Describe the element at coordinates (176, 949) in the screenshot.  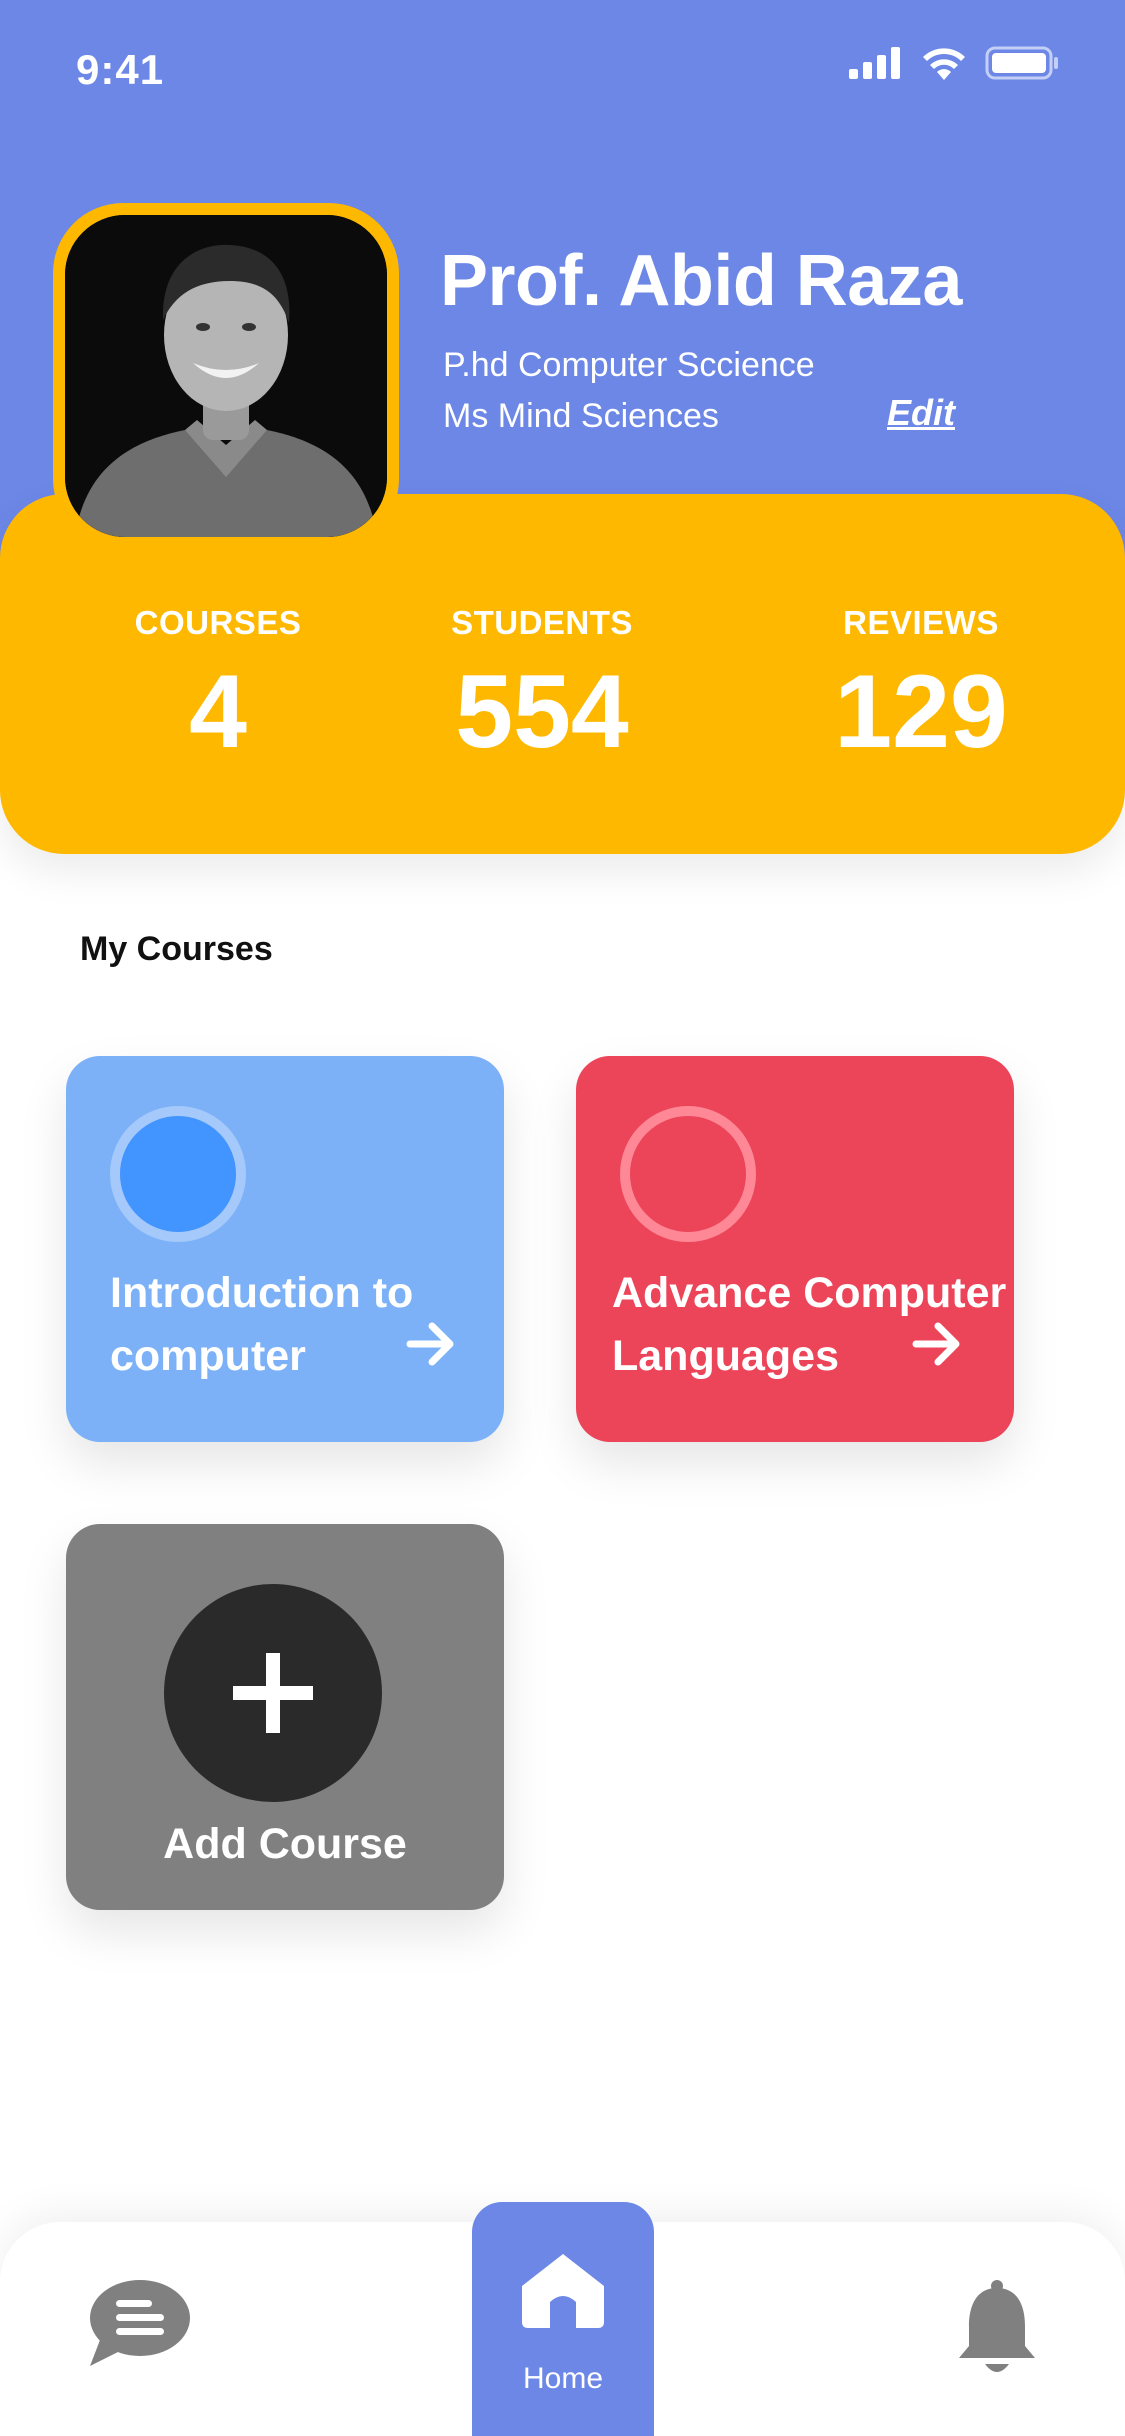
I see `section-title: My Courses` at that location.